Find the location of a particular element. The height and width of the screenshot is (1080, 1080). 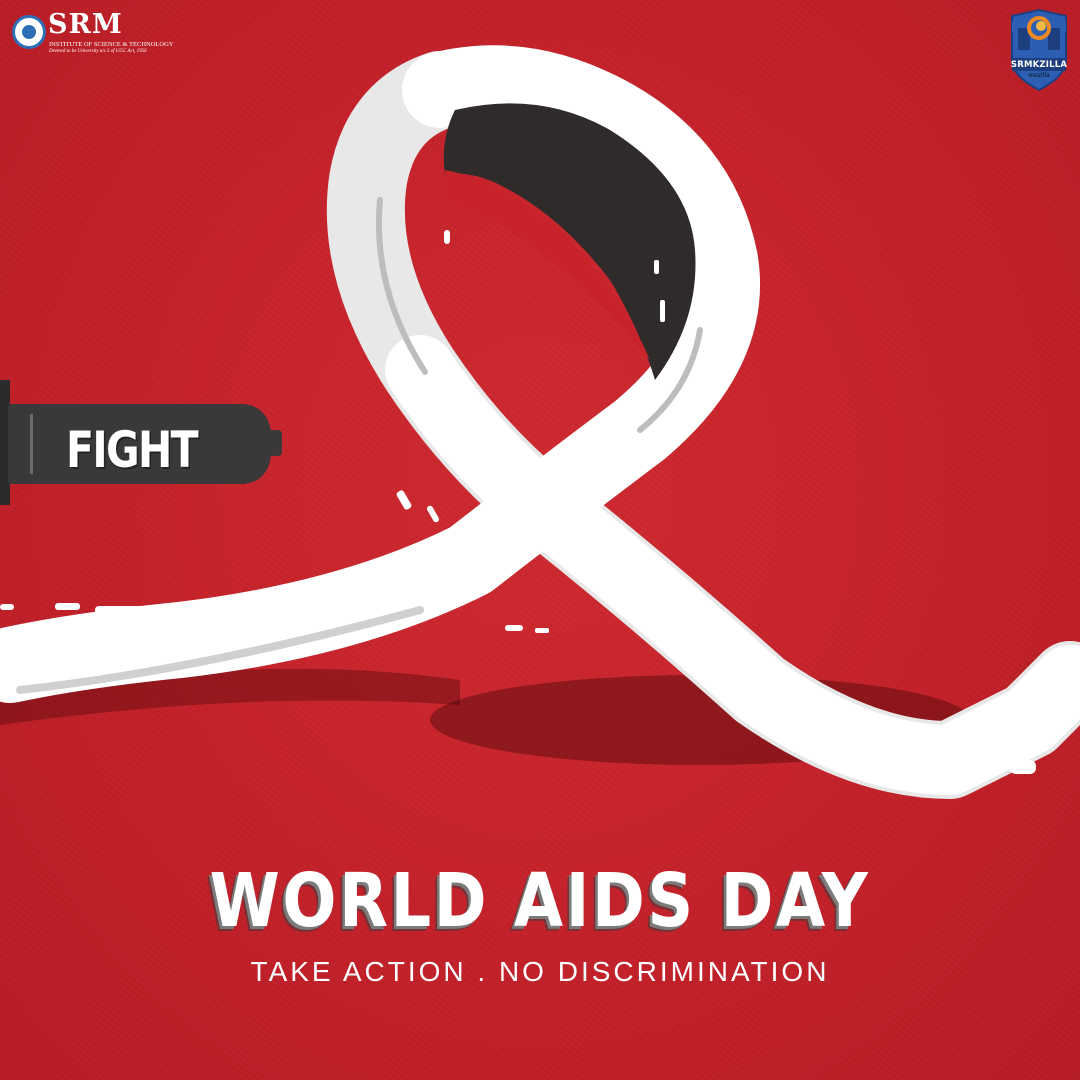

headline-title: WORLD AIDS DAY is located at coordinates (540, 901).